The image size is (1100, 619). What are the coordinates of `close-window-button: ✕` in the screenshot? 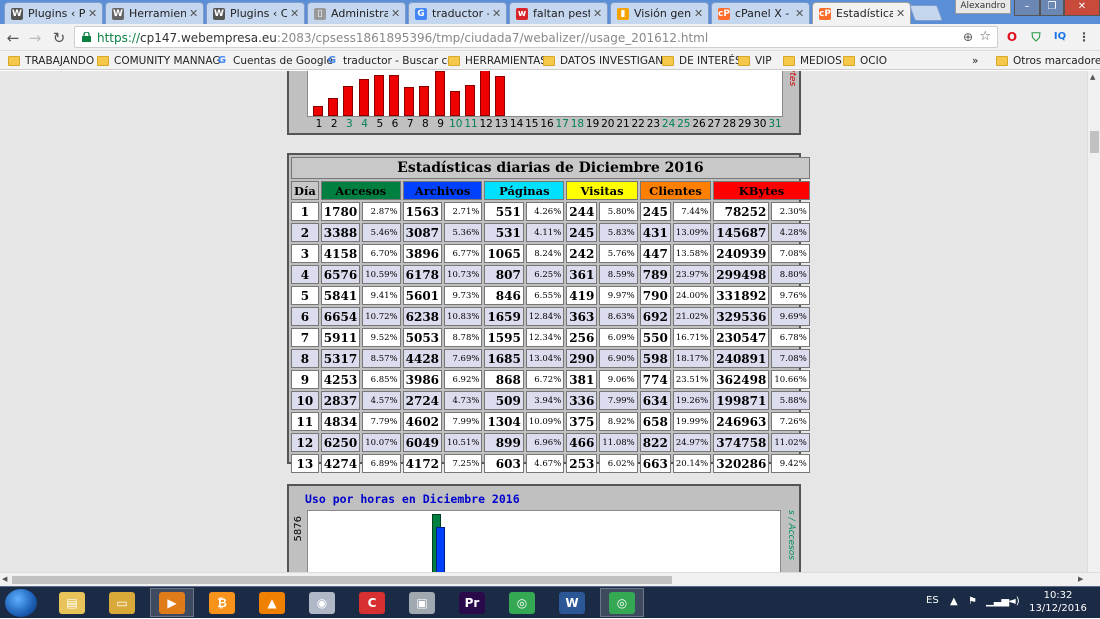 It's located at (1082, 8).